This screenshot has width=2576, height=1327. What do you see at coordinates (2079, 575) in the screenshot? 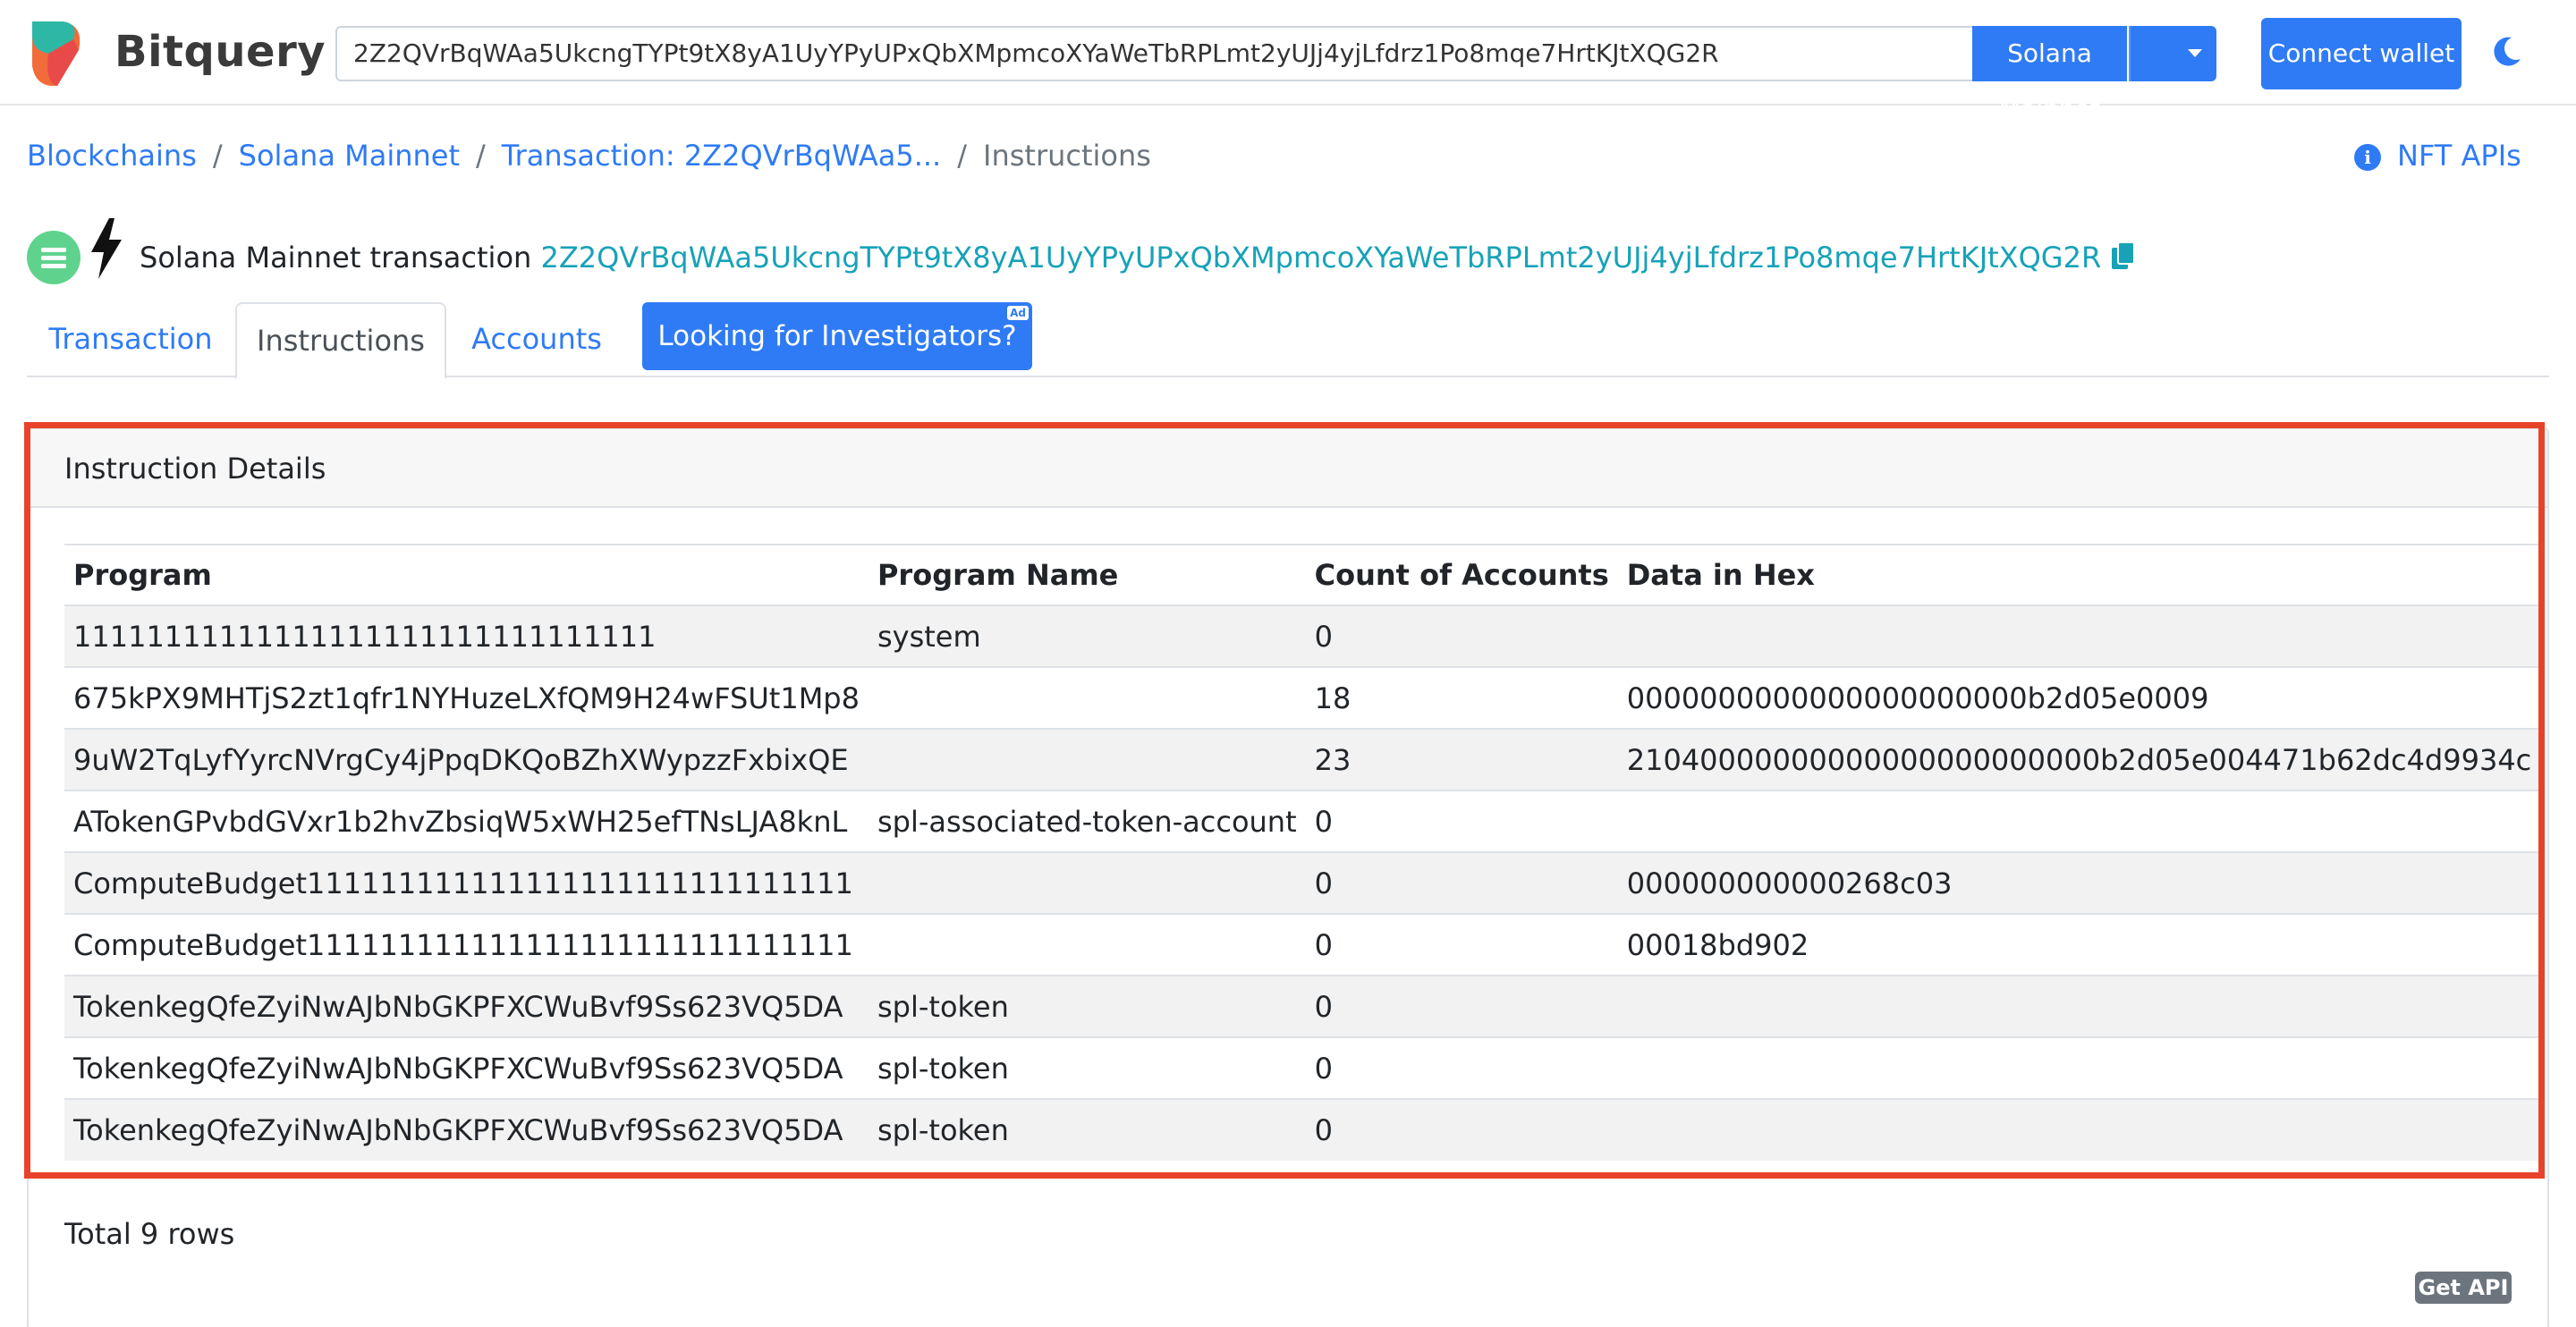
I see `column-header-data-in-hex: Data in Hex` at bounding box center [2079, 575].